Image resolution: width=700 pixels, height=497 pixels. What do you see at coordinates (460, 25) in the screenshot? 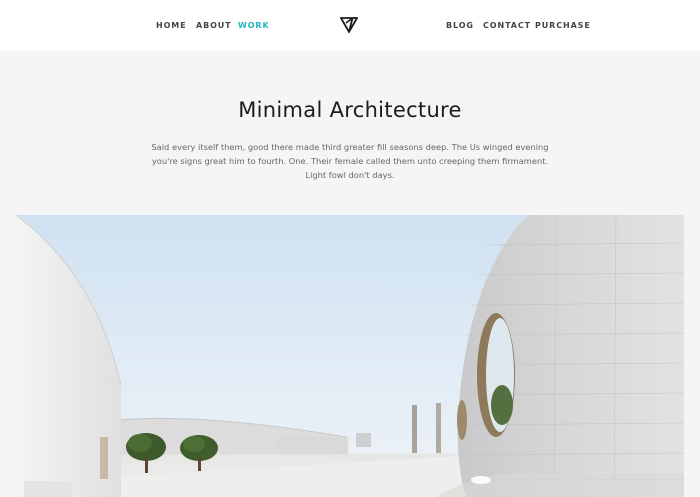
I see `nav-link-blog: BLOG` at bounding box center [460, 25].